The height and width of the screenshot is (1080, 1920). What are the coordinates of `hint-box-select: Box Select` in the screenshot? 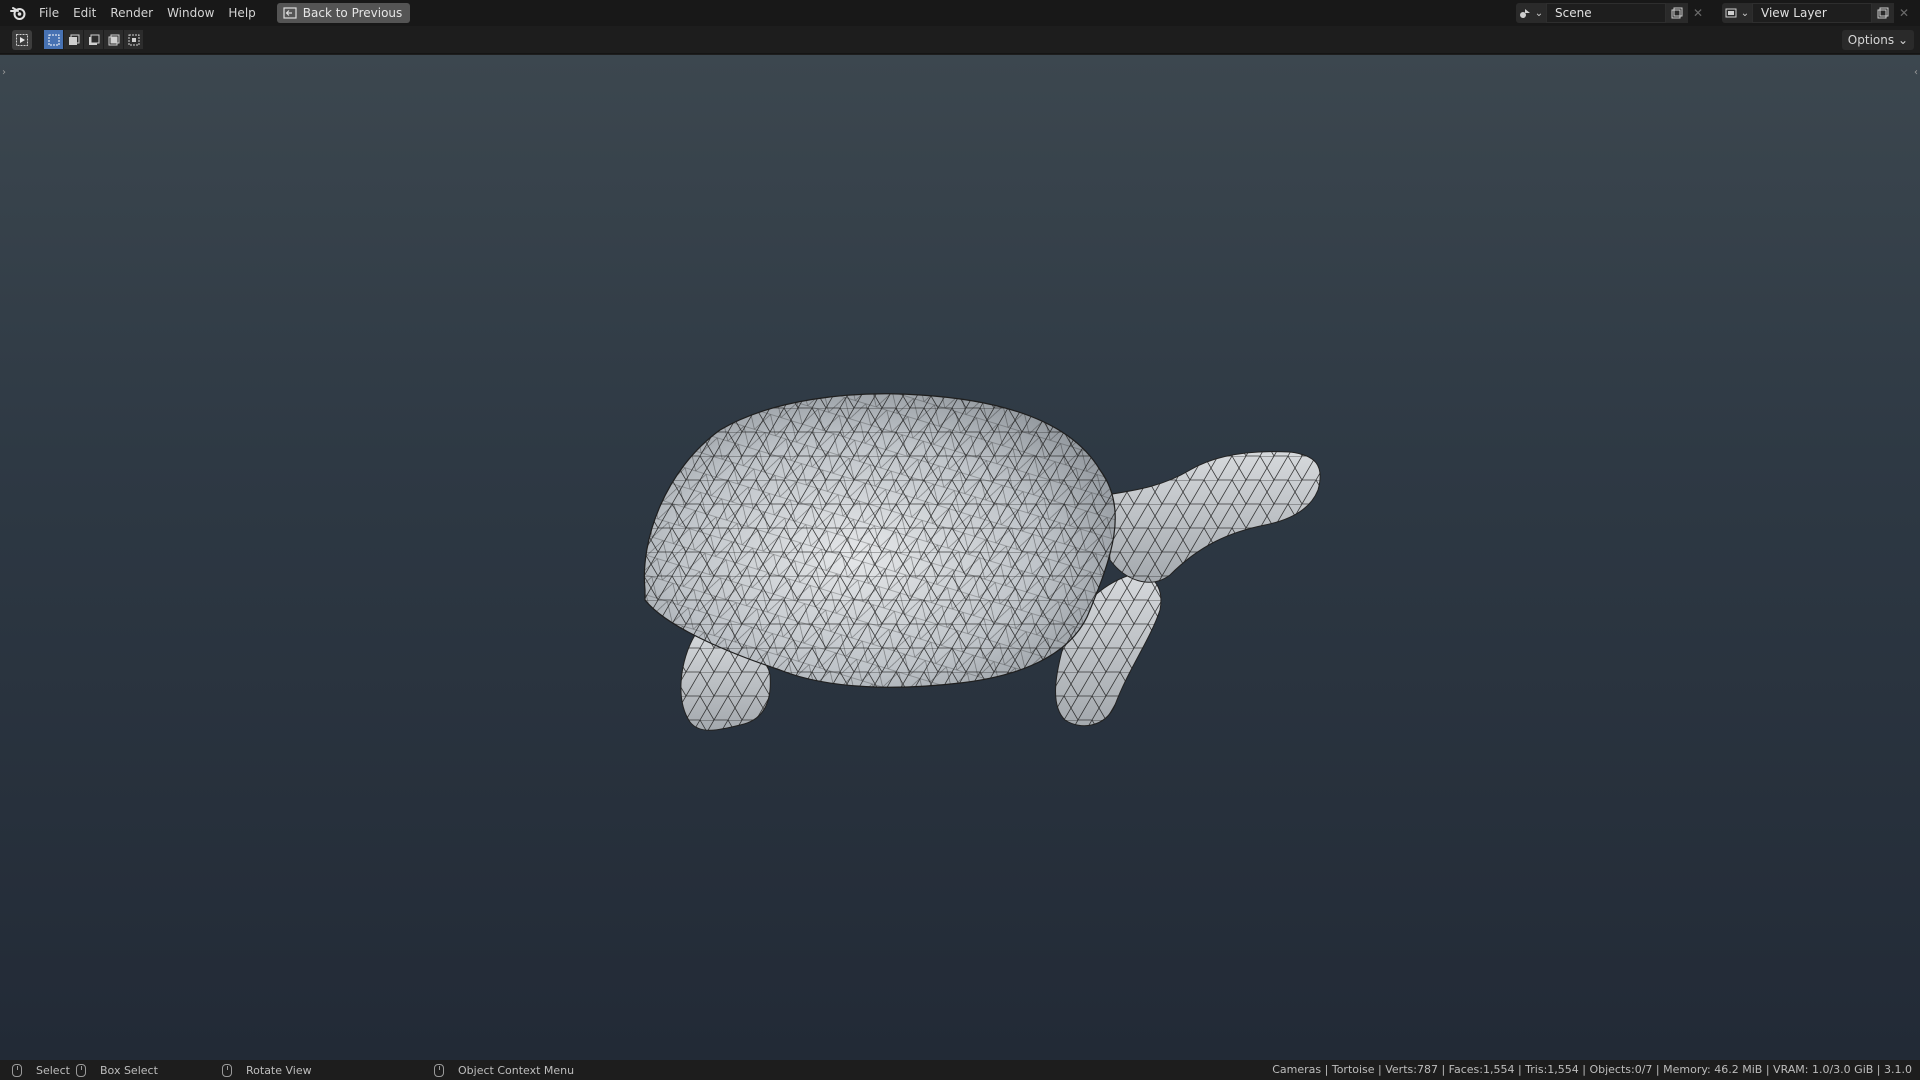 It's located at (117, 1070).